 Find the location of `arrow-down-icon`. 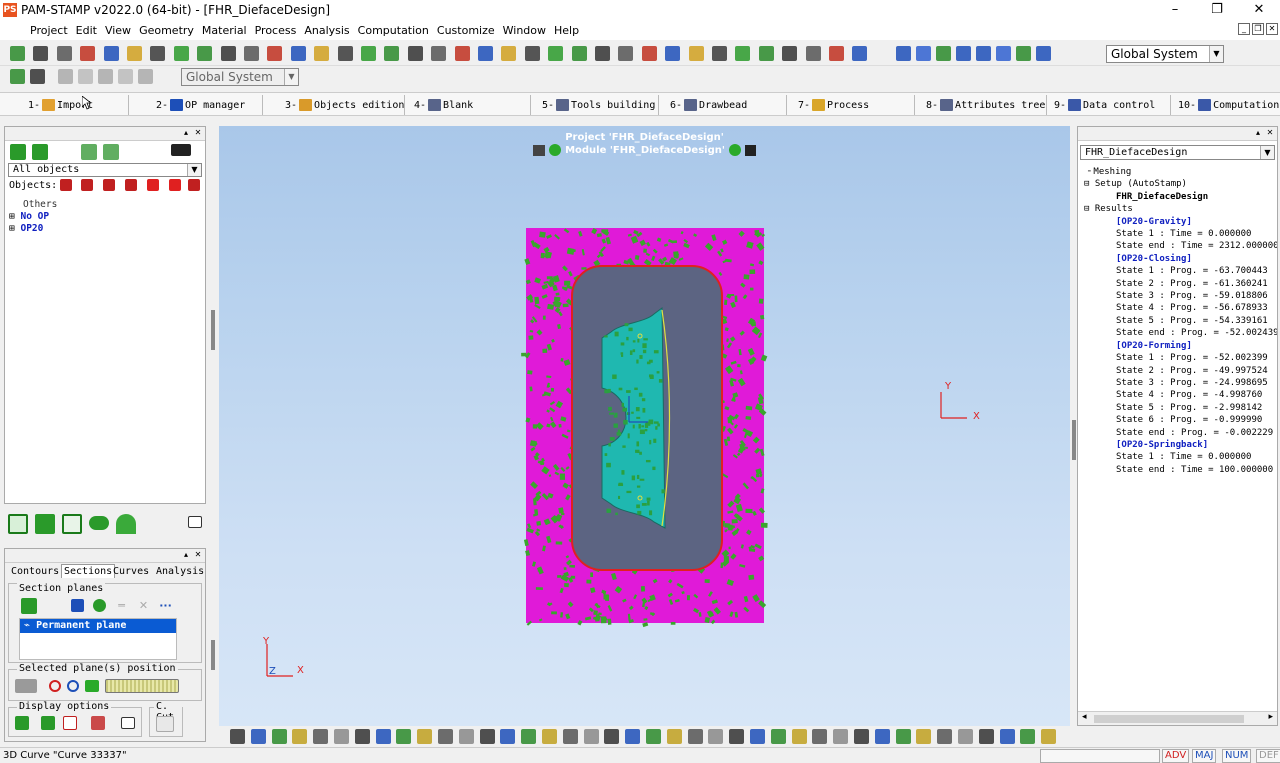

arrow-down-icon is located at coordinates (175, 185).